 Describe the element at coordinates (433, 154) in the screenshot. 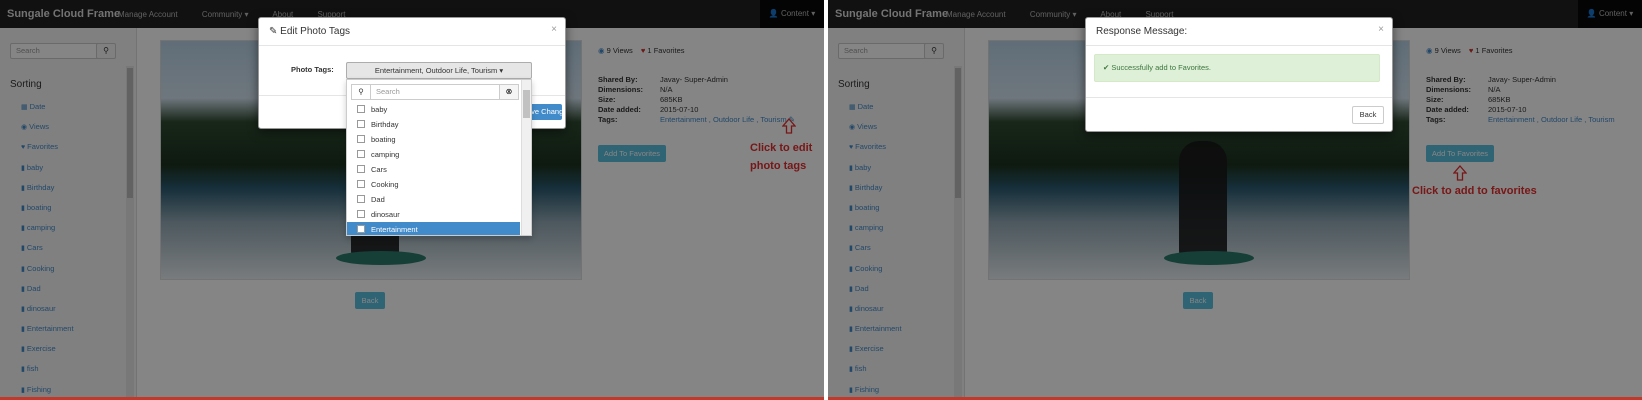

I see `tag-option: camping` at that location.